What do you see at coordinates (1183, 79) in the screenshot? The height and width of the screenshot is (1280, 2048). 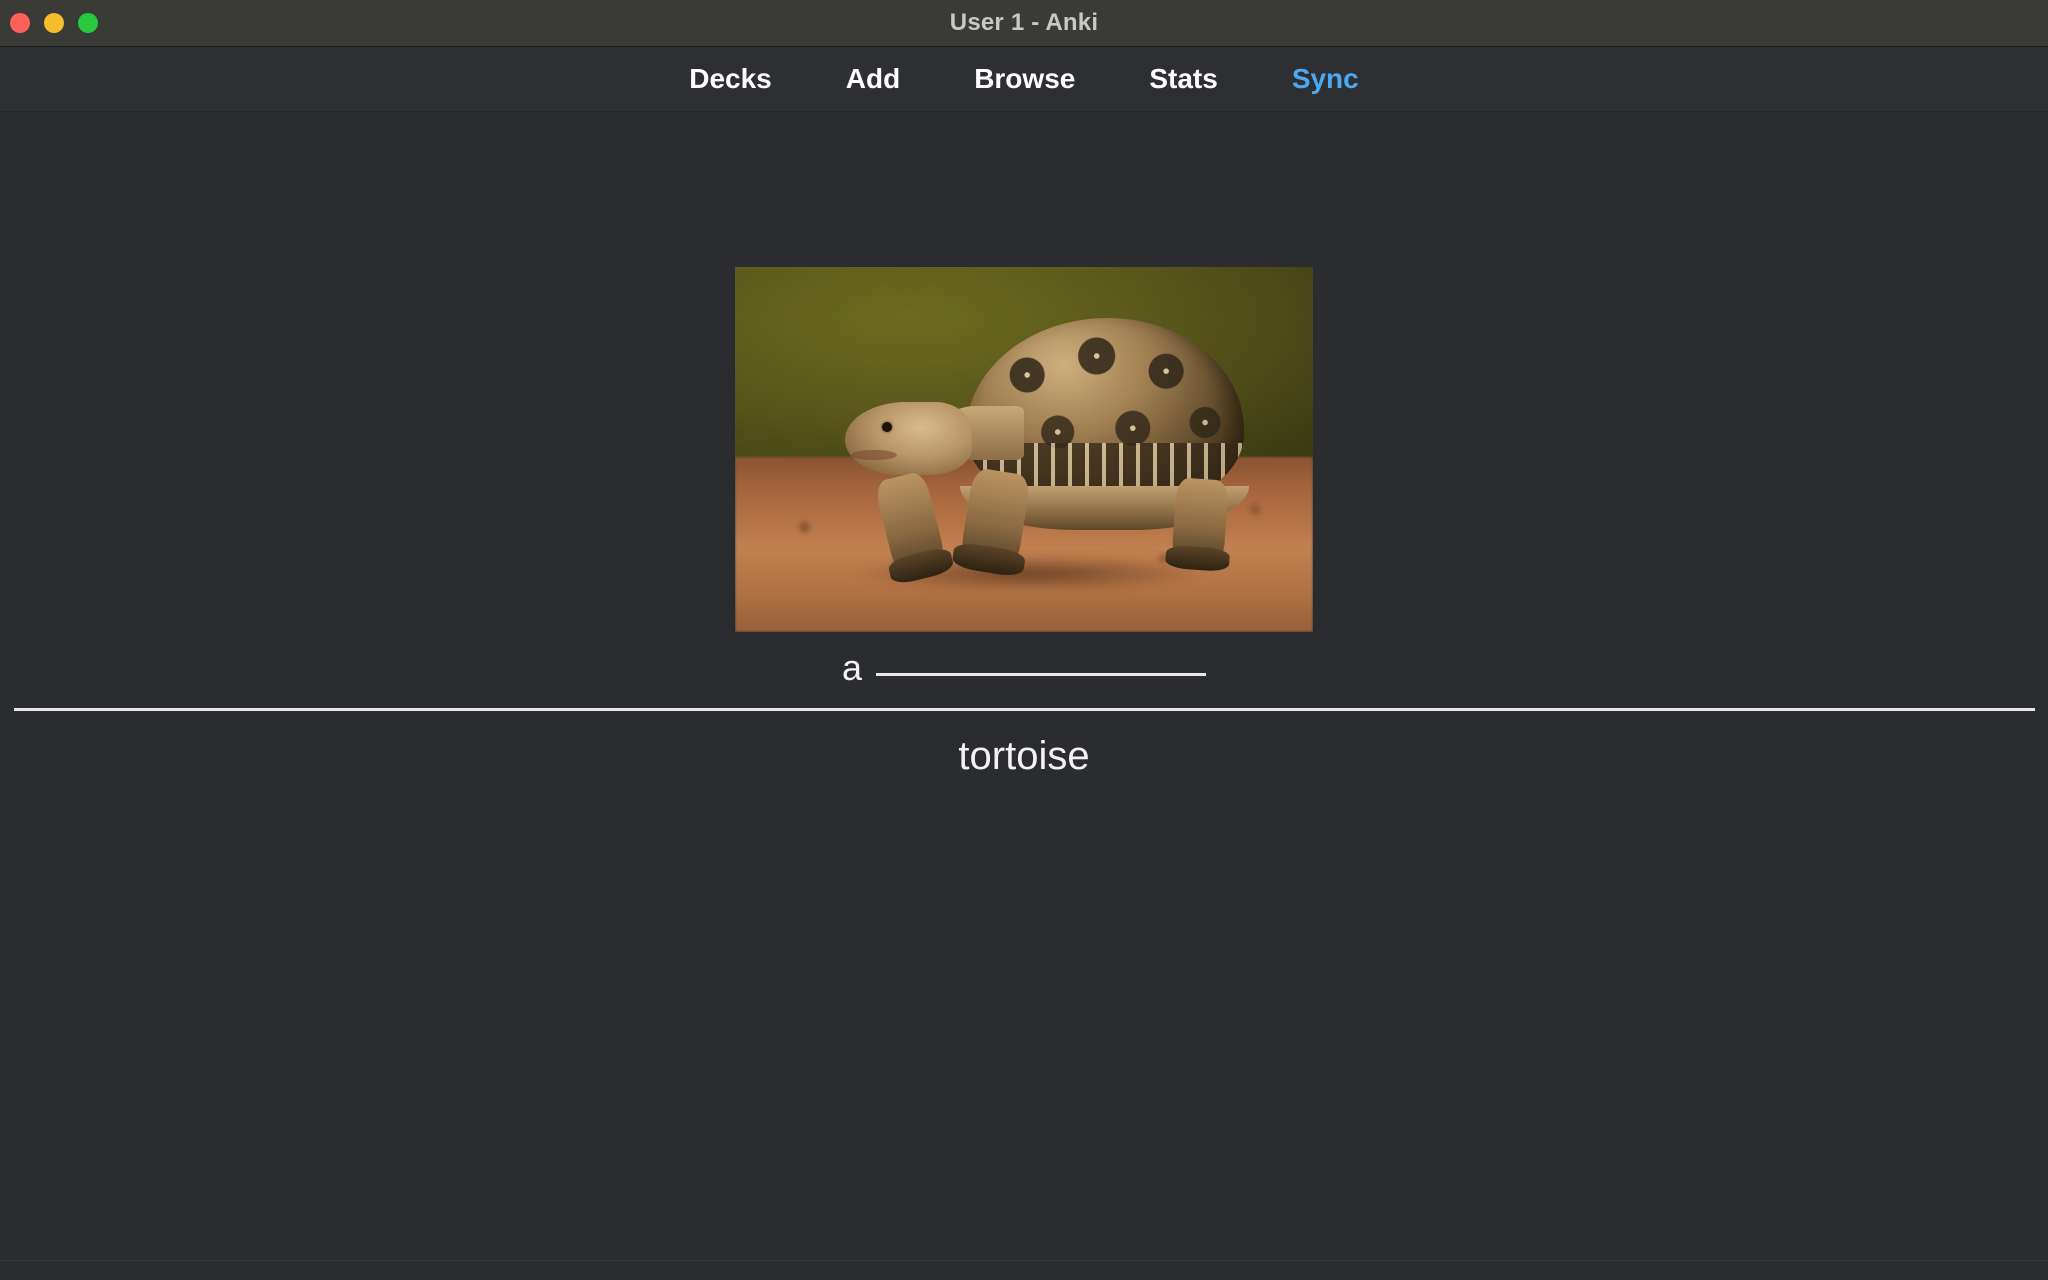 I see `nav-item-stats: Stats` at bounding box center [1183, 79].